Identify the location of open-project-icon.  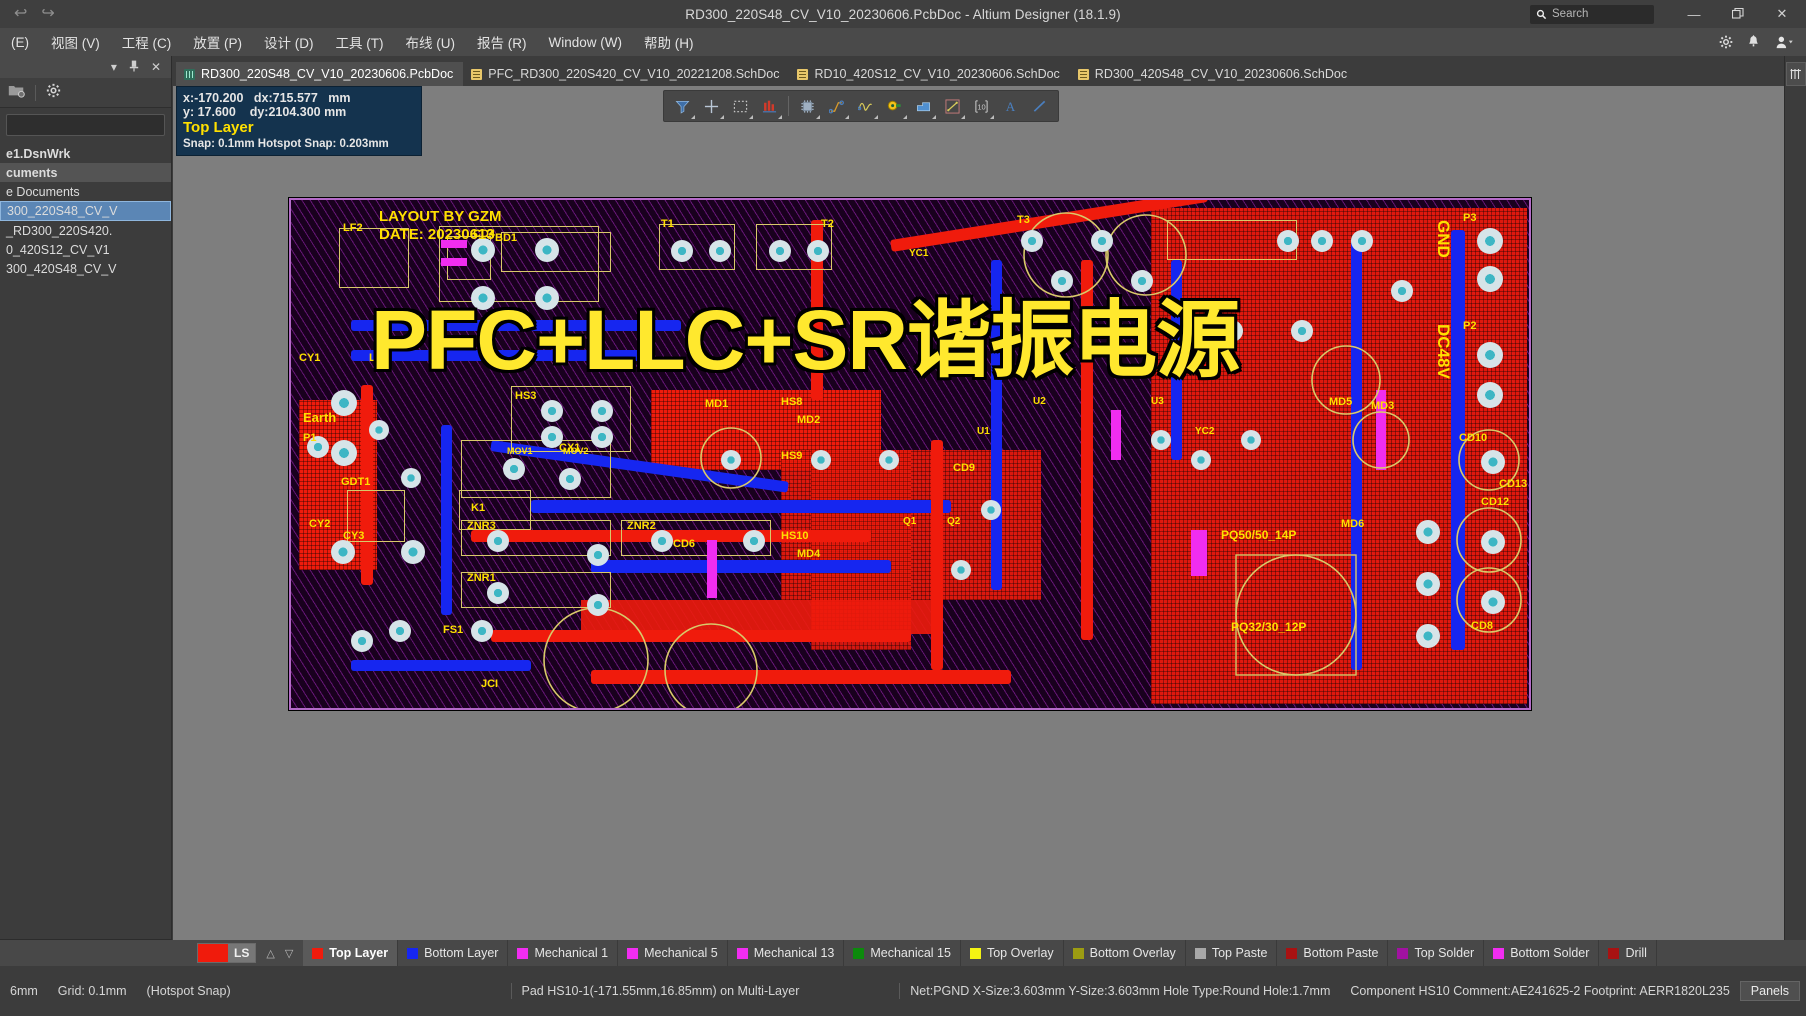
(16, 93).